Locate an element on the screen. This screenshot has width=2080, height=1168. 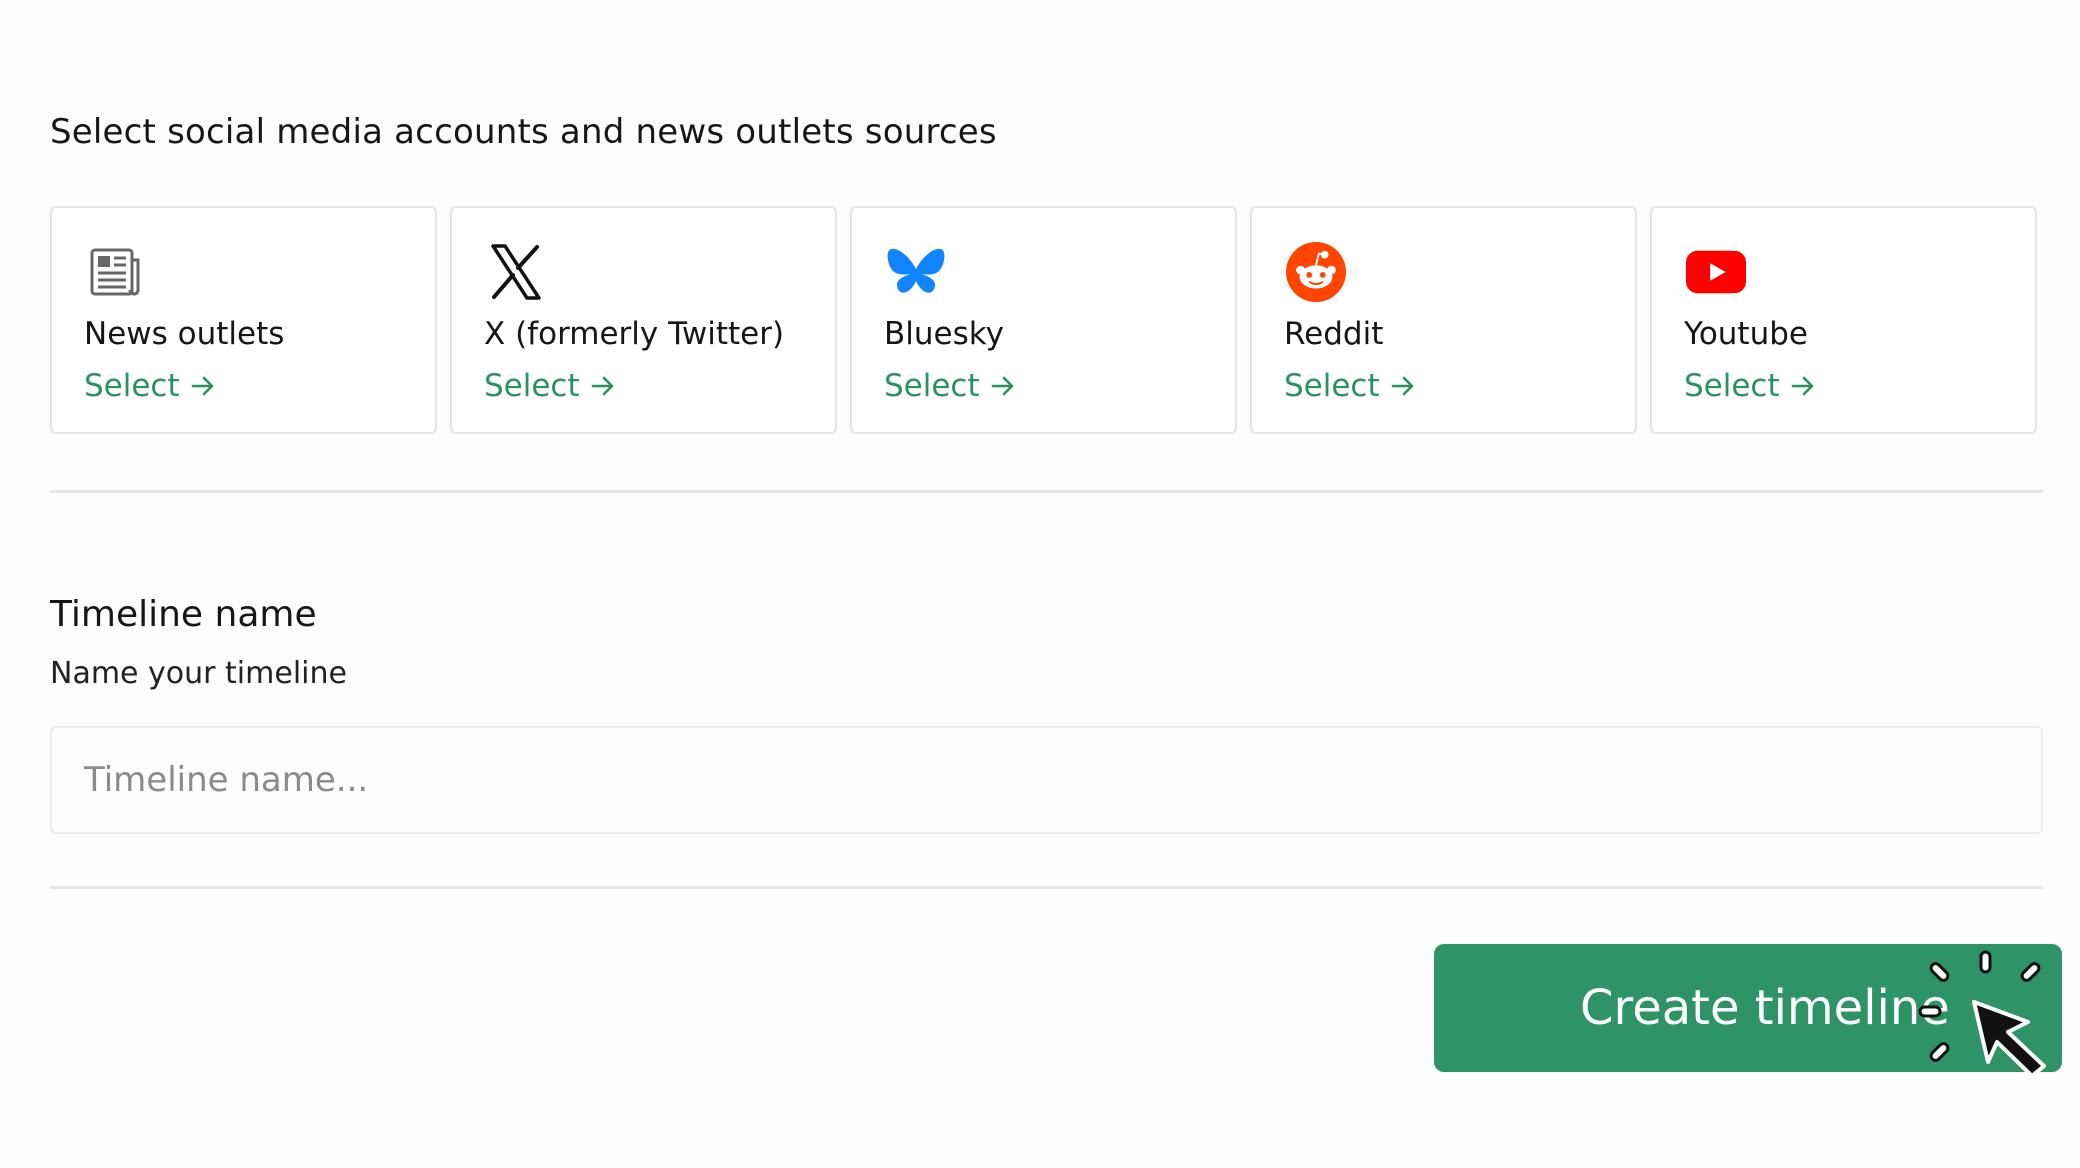
timeline-name-subtitle: Name your timeline is located at coordinates (198, 673).